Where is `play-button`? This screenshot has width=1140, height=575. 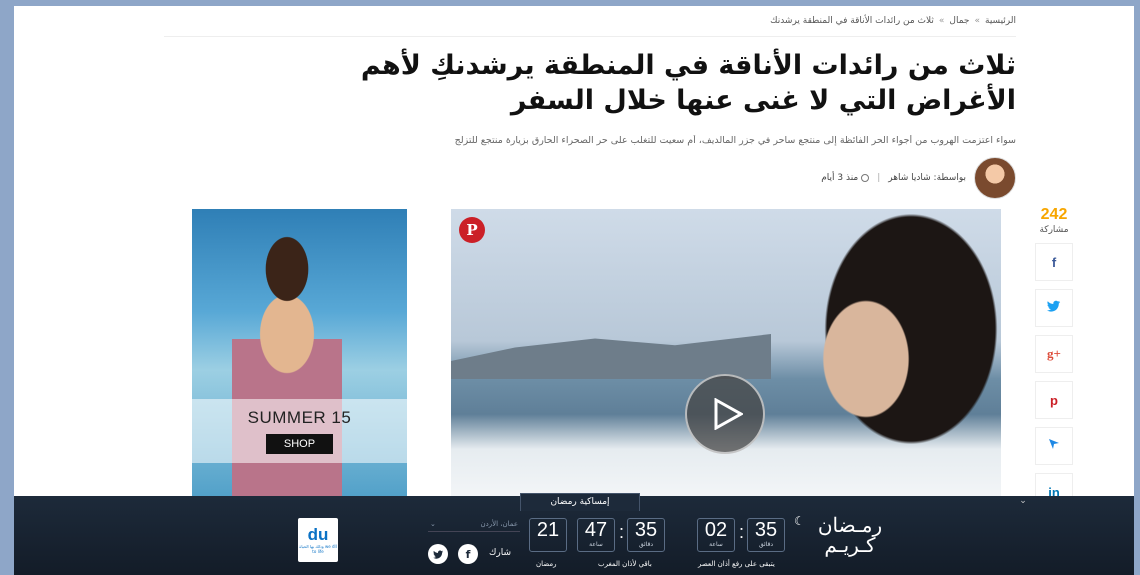 play-button is located at coordinates (725, 414).